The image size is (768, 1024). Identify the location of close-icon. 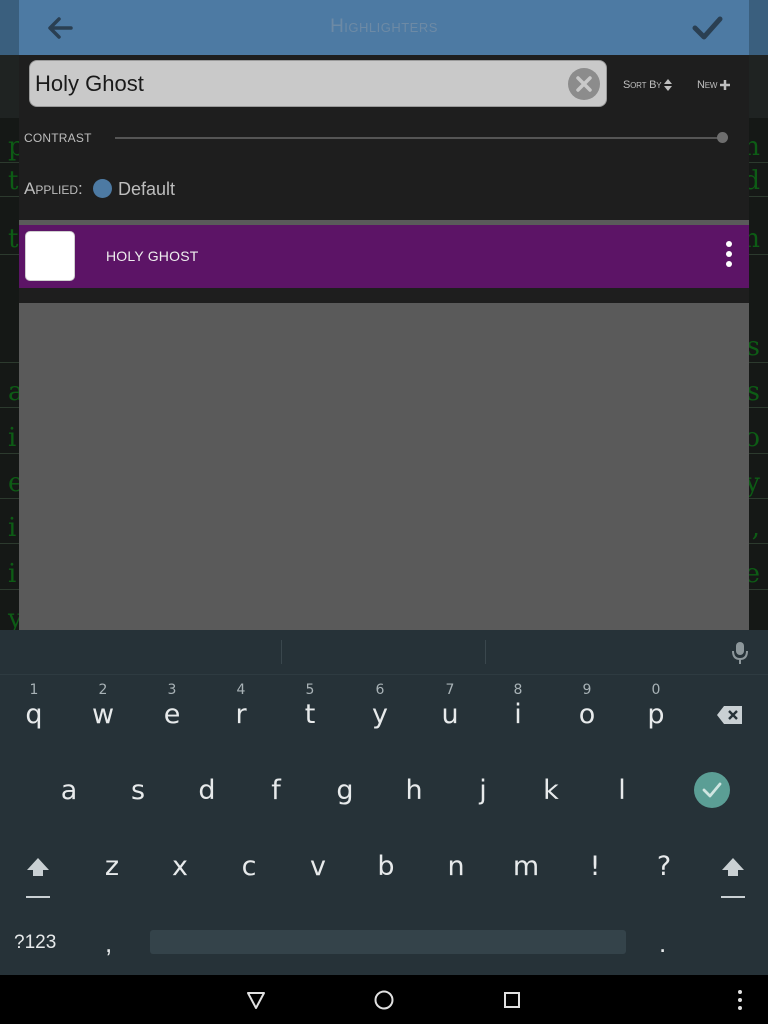
(584, 84).